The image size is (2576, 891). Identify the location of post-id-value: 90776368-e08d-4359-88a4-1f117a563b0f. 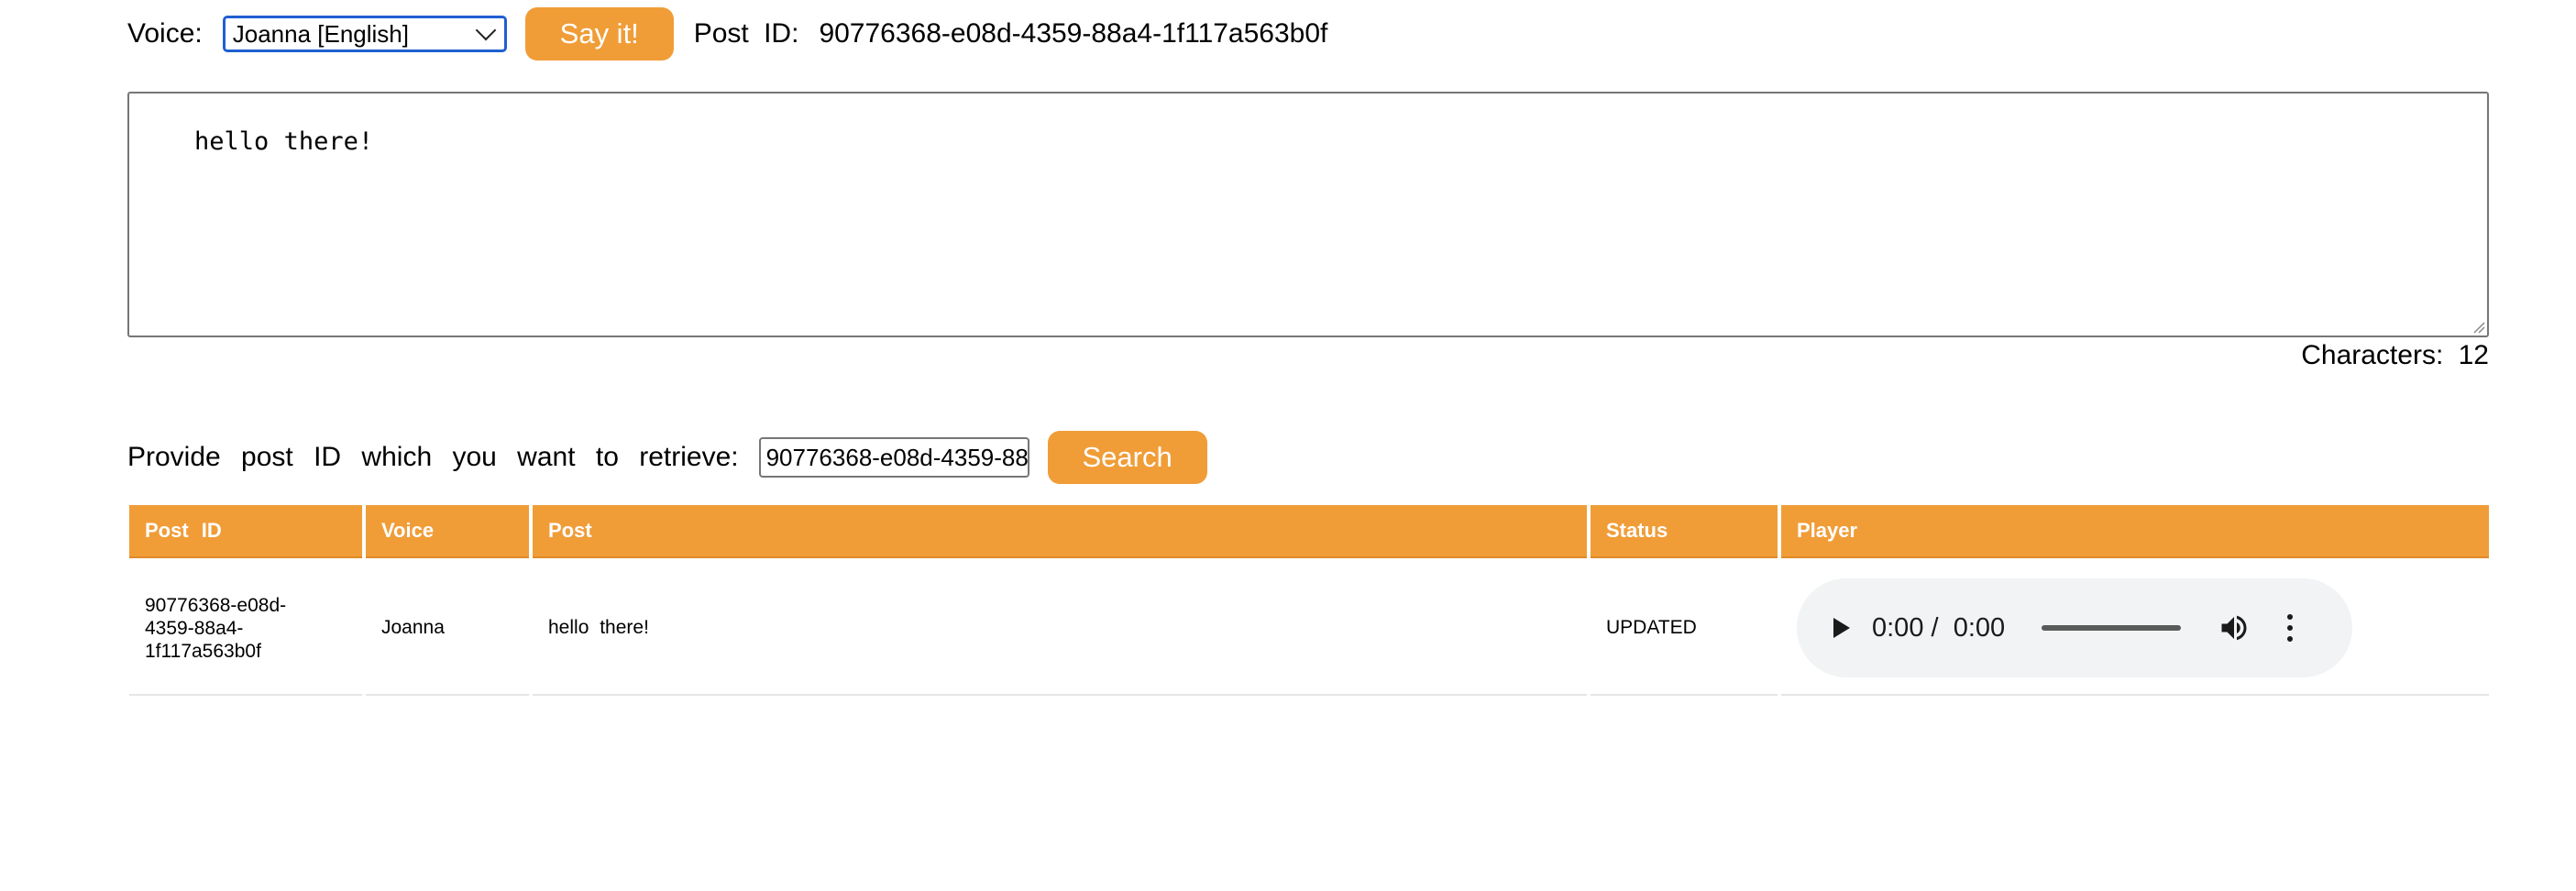
(1073, 33).